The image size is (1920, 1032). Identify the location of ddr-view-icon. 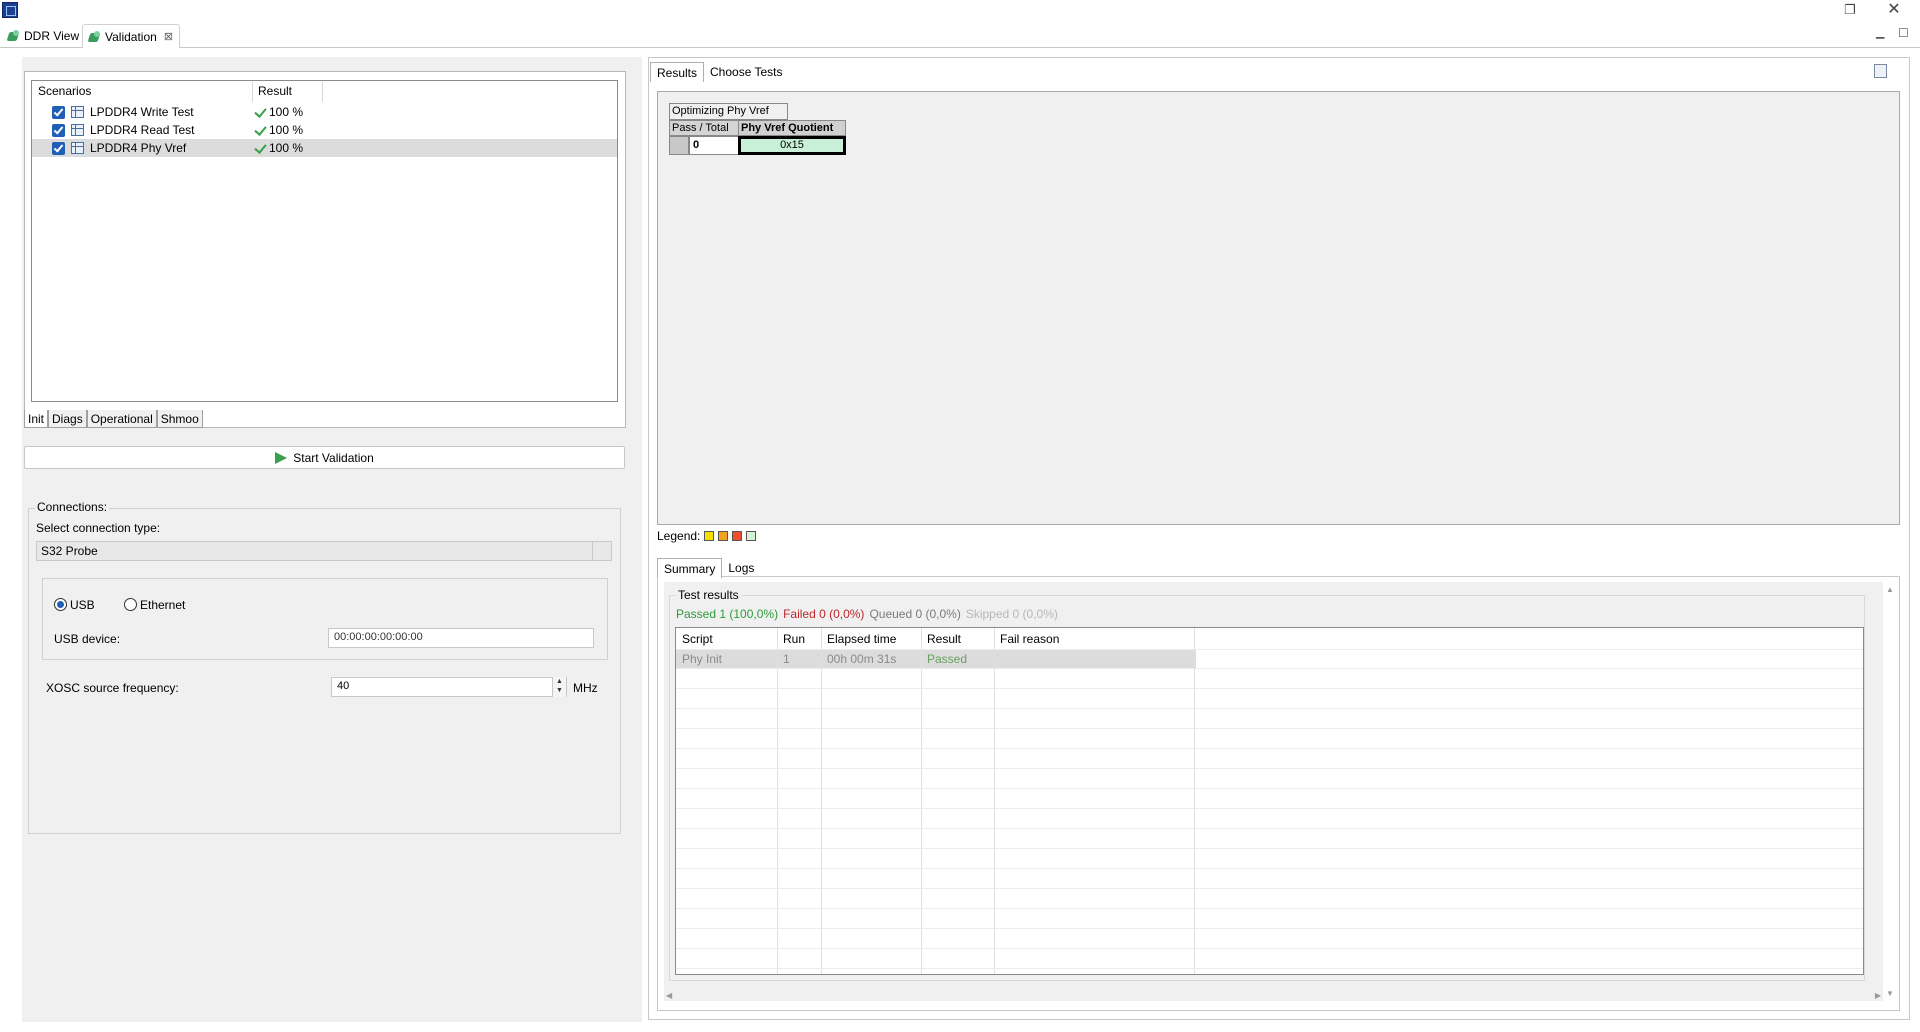
(14, 36).